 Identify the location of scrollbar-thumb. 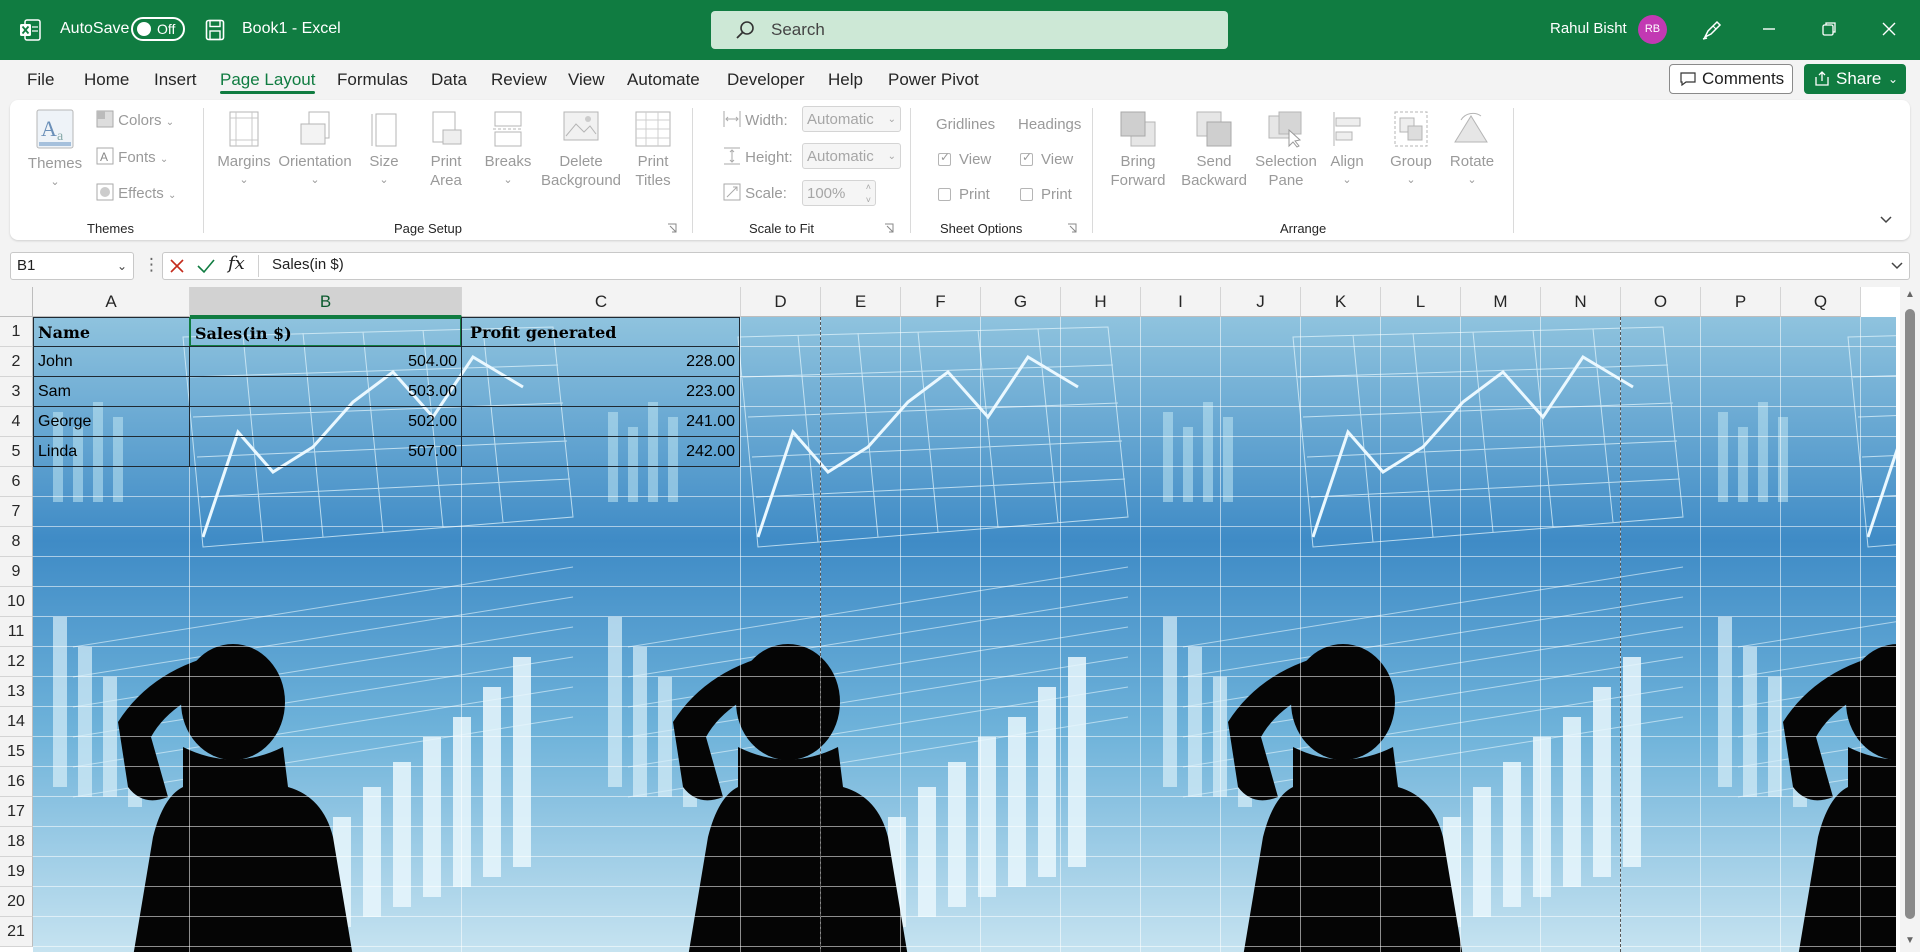
(1910, 614).